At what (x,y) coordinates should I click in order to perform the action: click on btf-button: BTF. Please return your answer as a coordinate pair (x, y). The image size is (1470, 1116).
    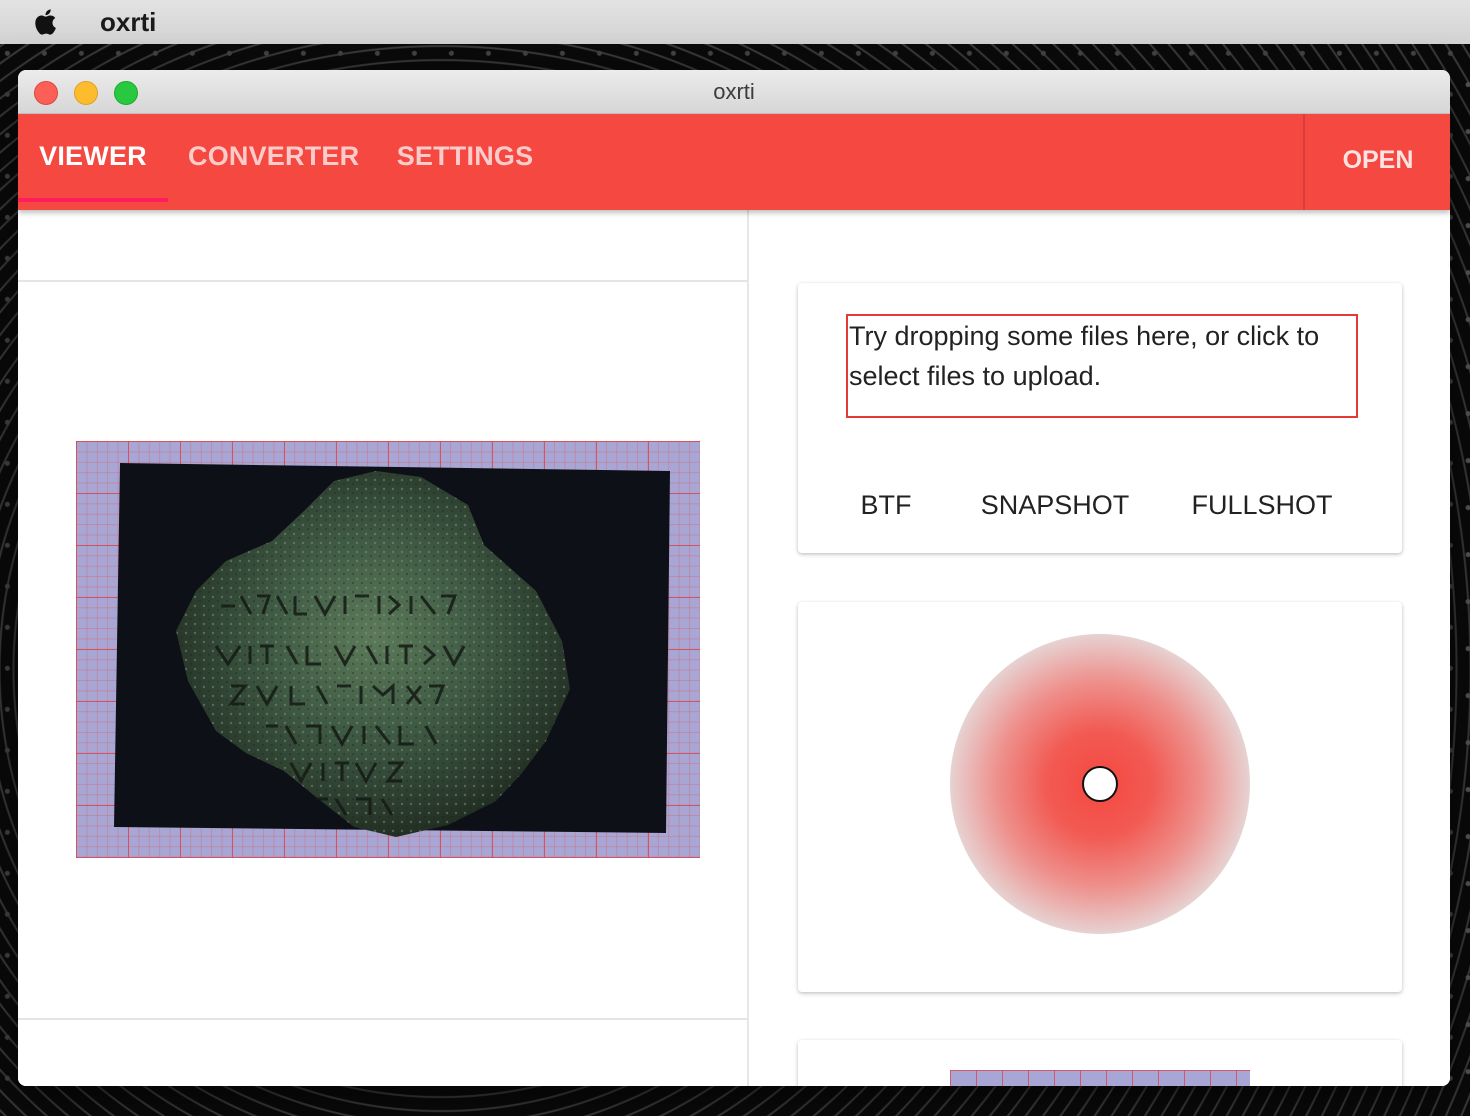
    Looking at the image, I should click on (886, 505).